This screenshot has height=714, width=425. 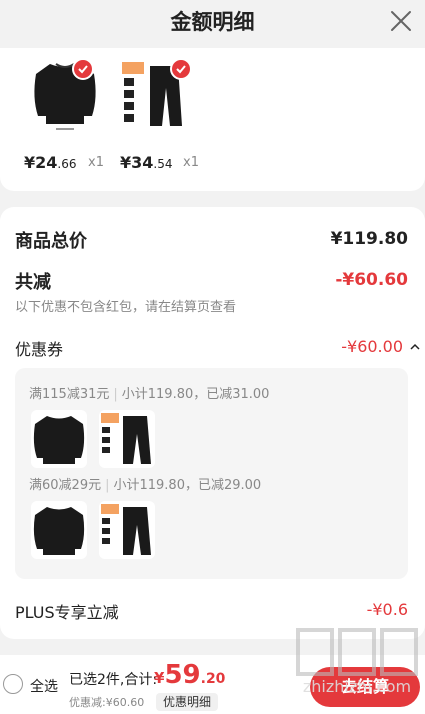 What do you see at coordinates (371, 280) in the screenshot?
I see `total-reduce-value: -¥60.60` at bounding box center [371, 280].